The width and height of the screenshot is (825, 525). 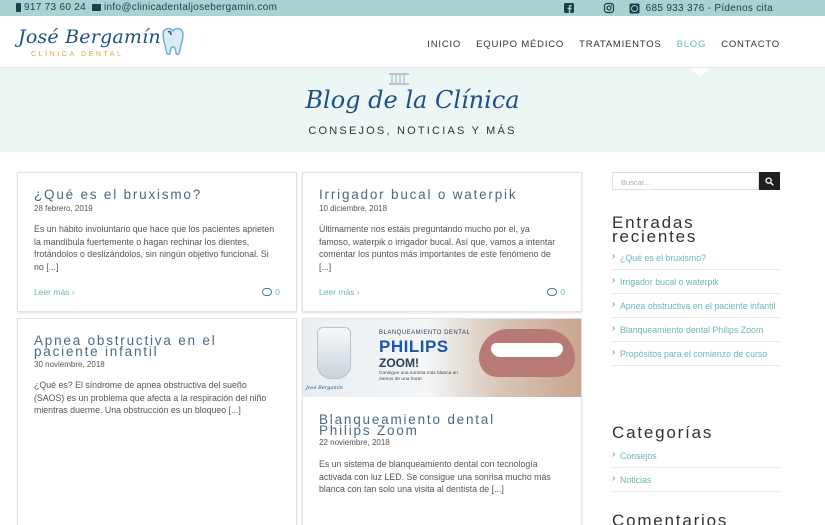 What do you see at coordinates (655, 236) in the screenshot?
I see `heading-line: recientes` at bounding box center [655, 236].